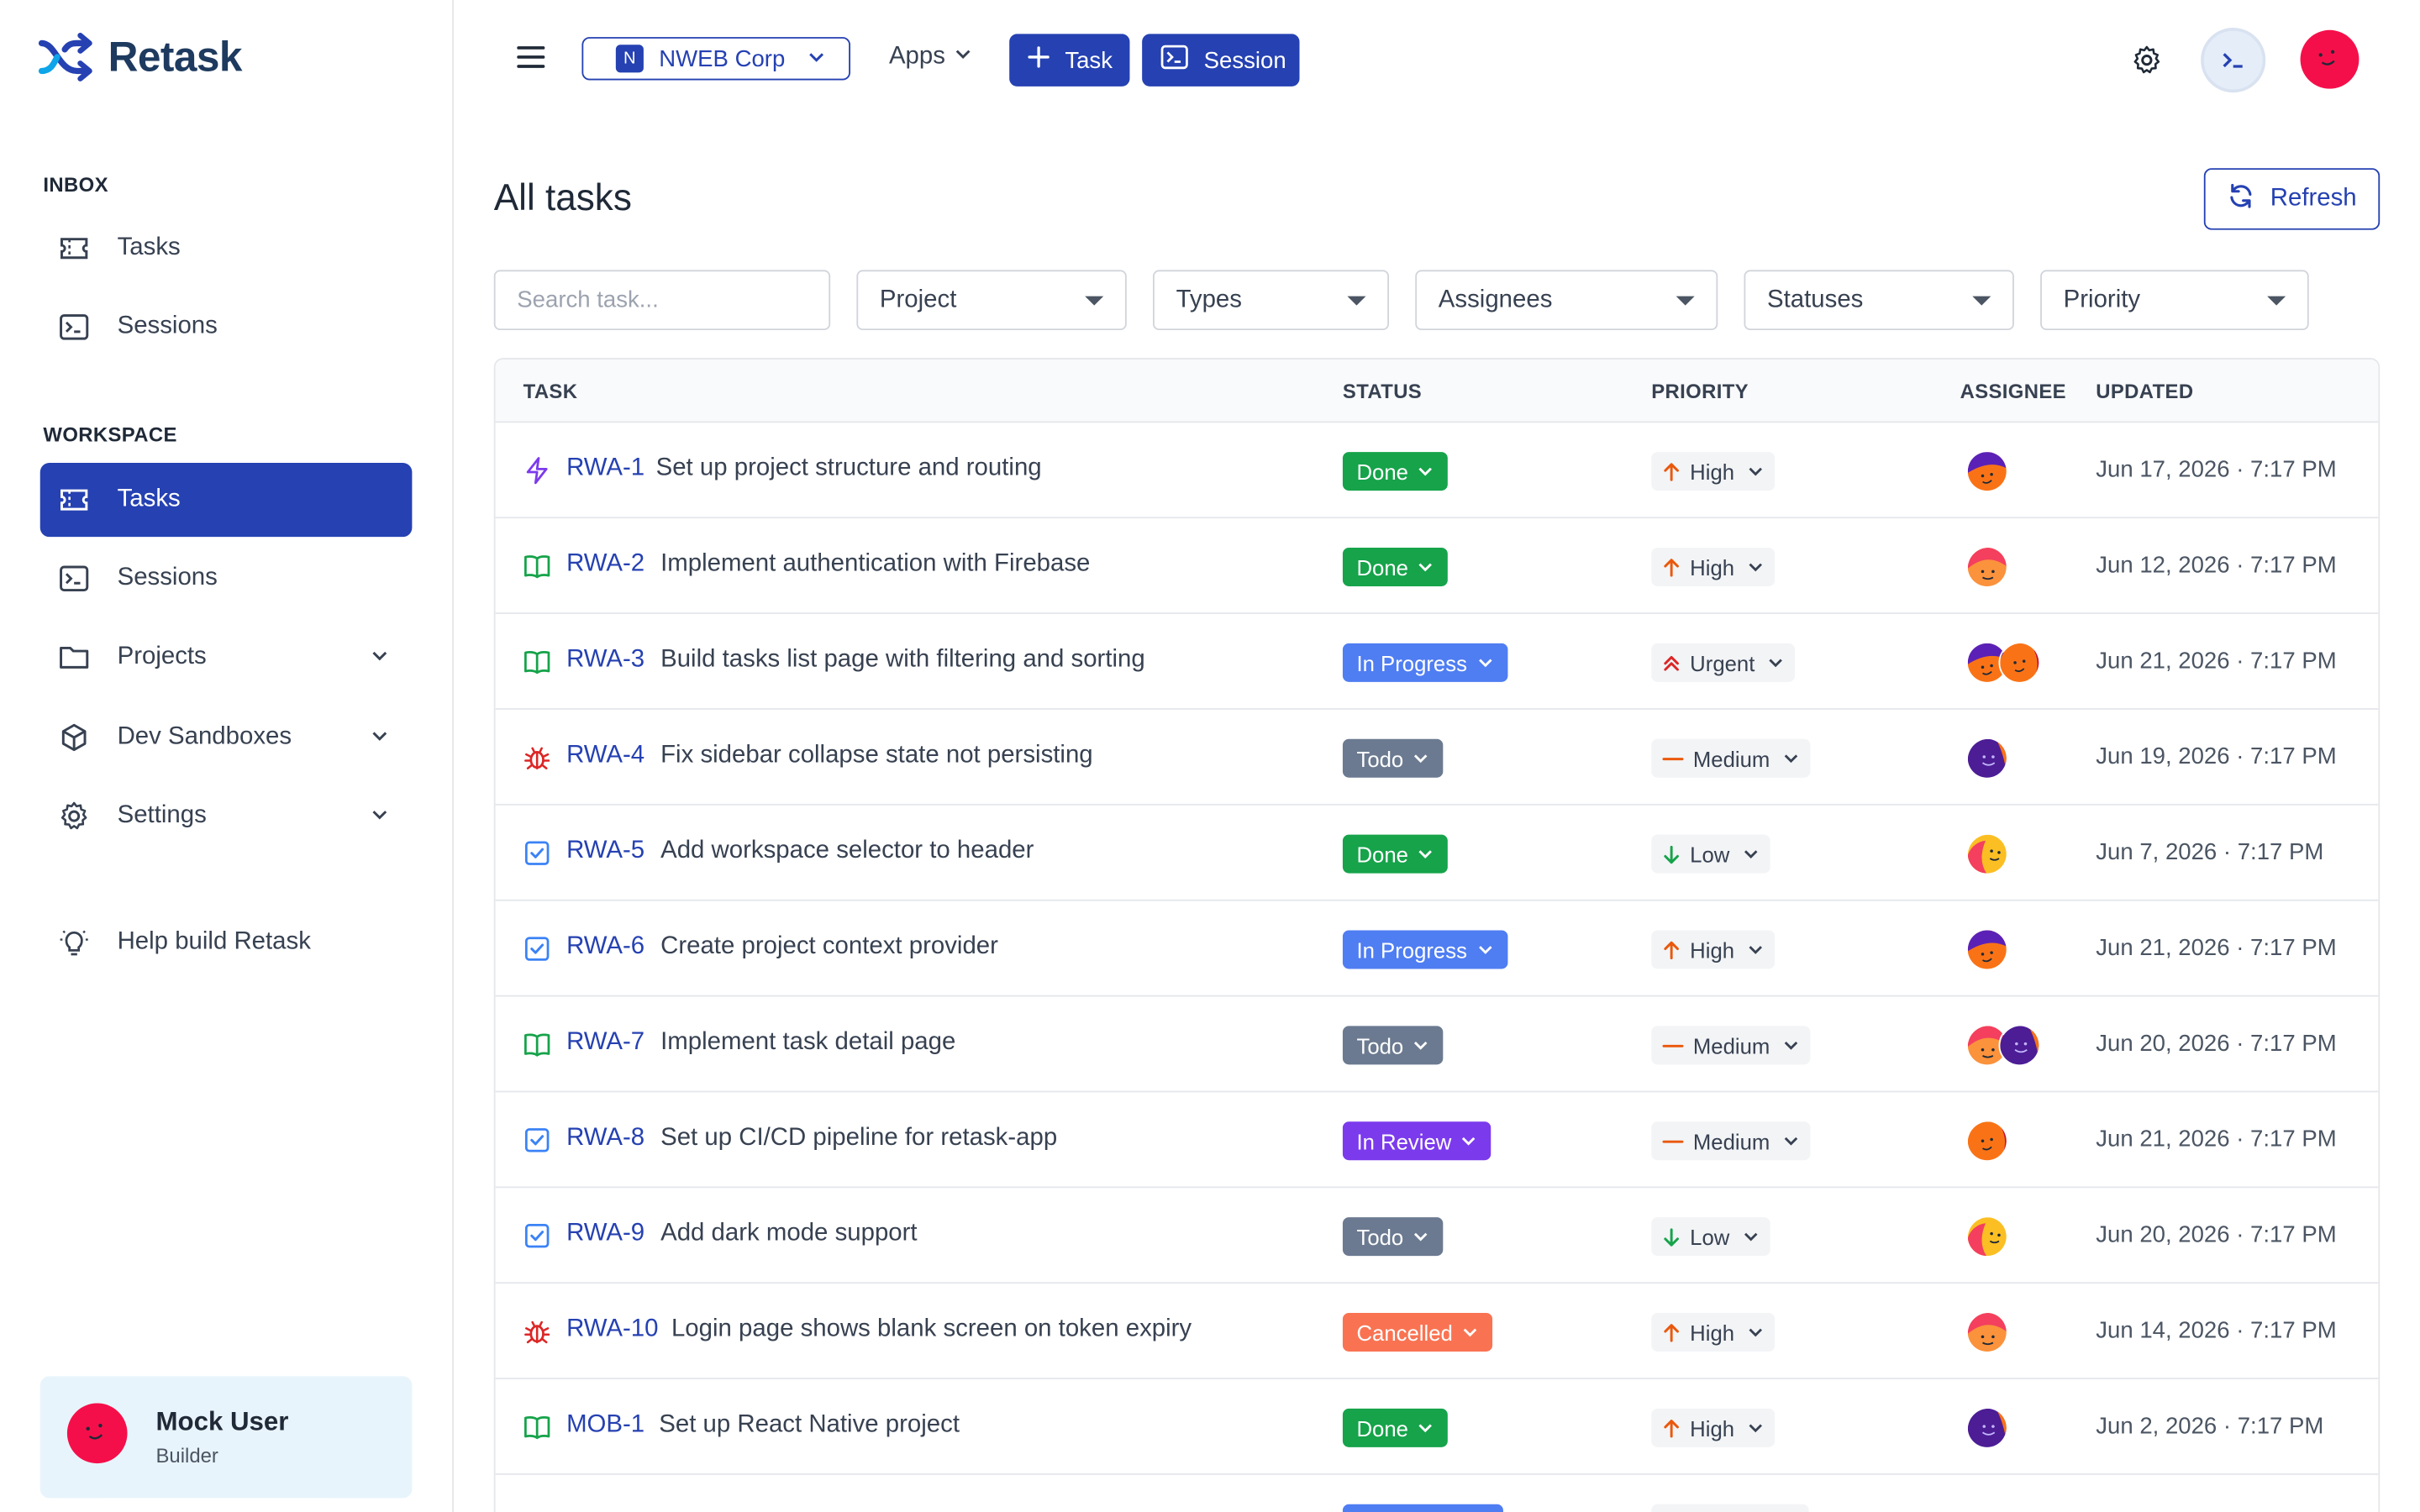 This screenshot has height=1512, width=2420. Describe the element at coordinates (858, 1138) in the screenshot. I see `task-title: Set up CI/CD pipeline for retask-app` at that location.